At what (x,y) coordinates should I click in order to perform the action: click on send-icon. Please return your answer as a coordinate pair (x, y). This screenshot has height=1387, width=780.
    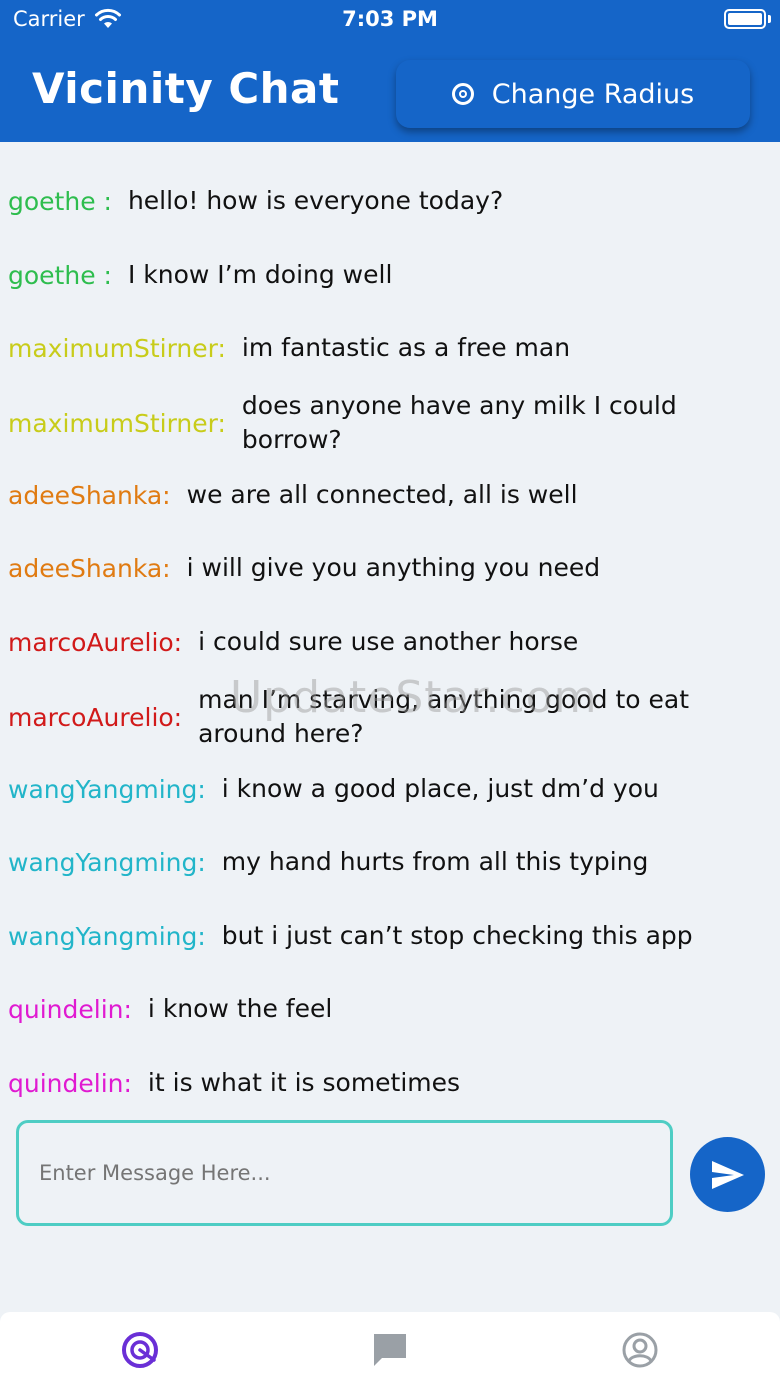
    Looking at the image, I should click on (727, 1174).